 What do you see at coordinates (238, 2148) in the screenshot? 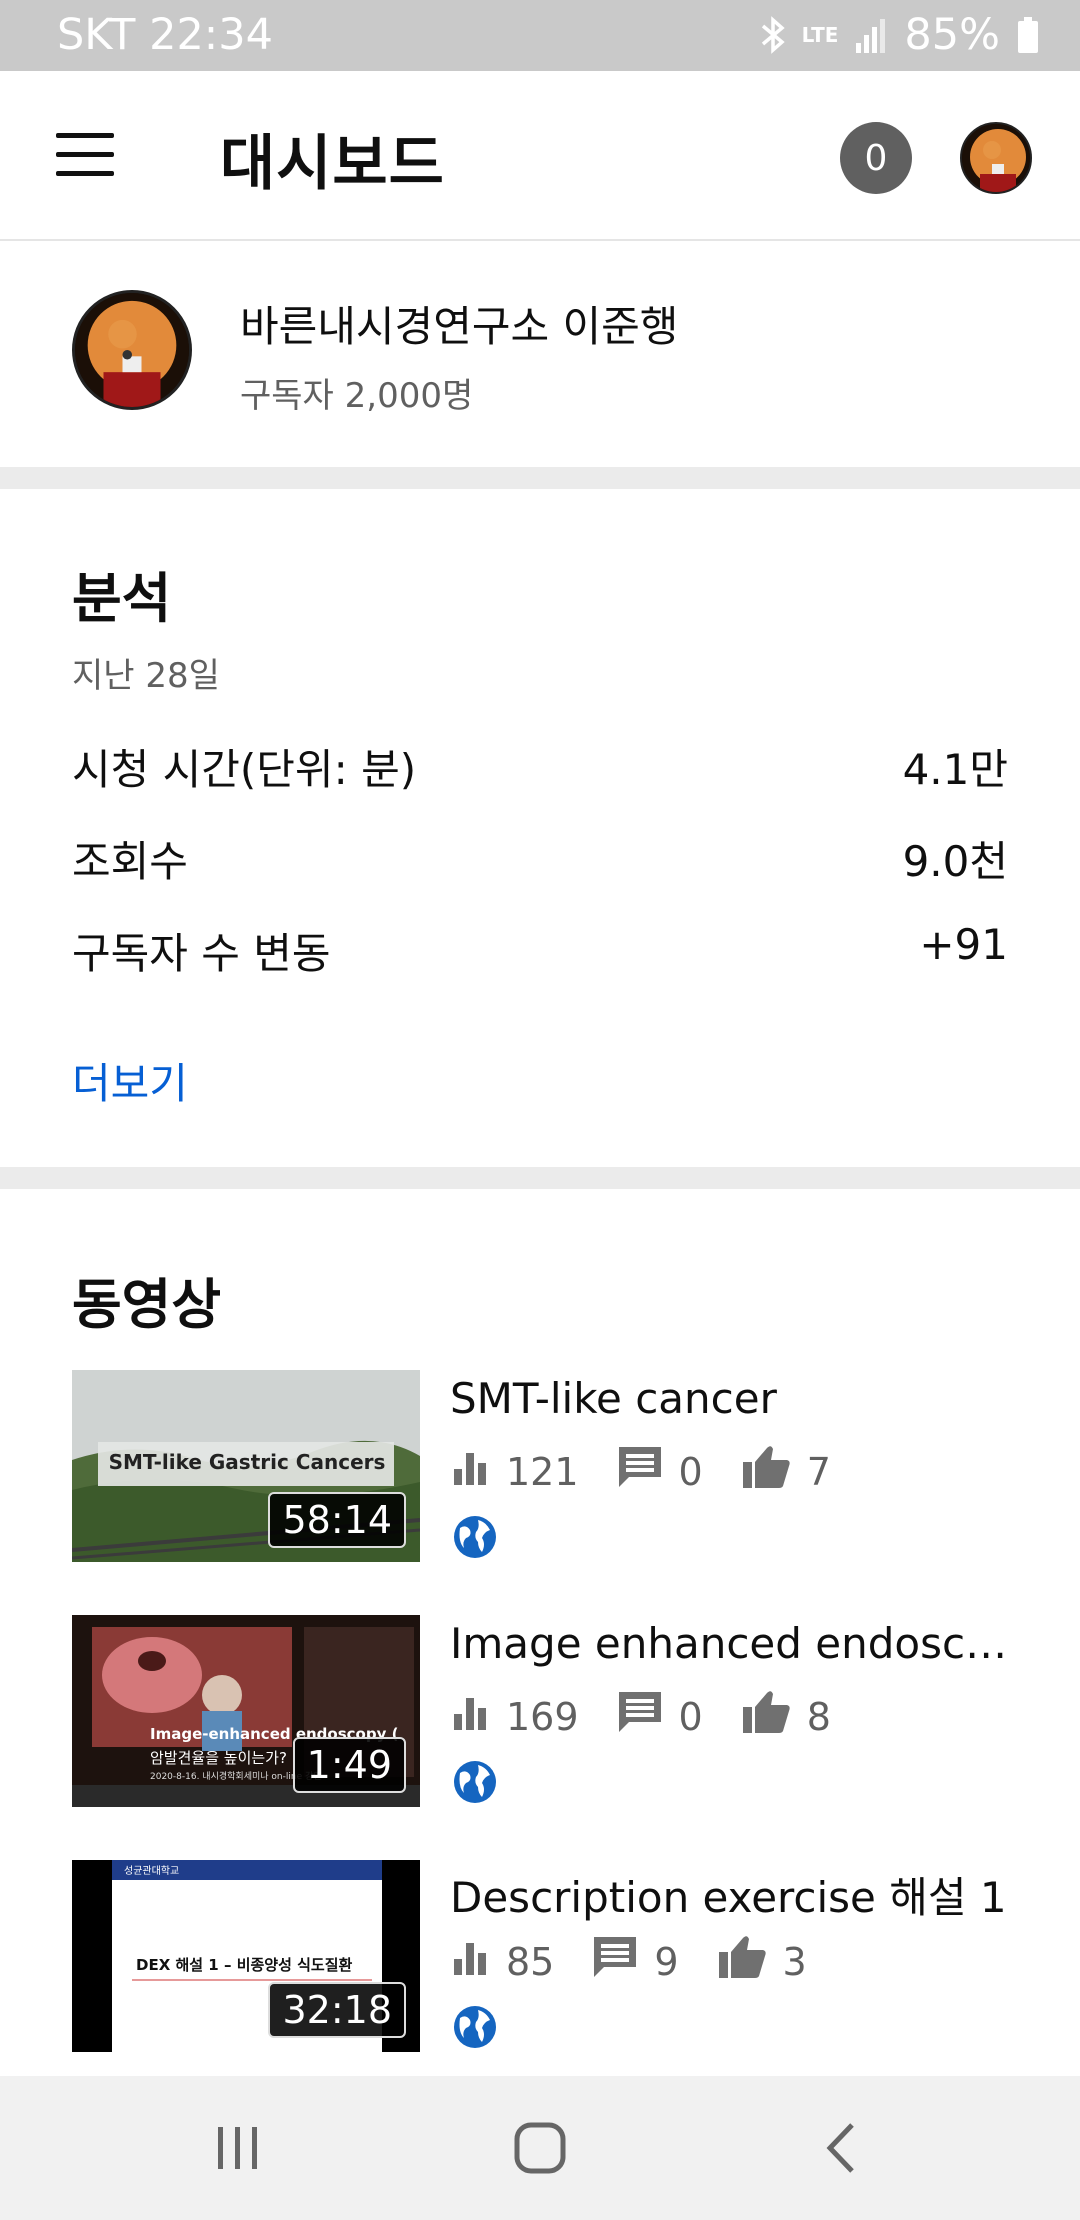
I see `recent-apps-icon` at bounding box center [238, 2148].